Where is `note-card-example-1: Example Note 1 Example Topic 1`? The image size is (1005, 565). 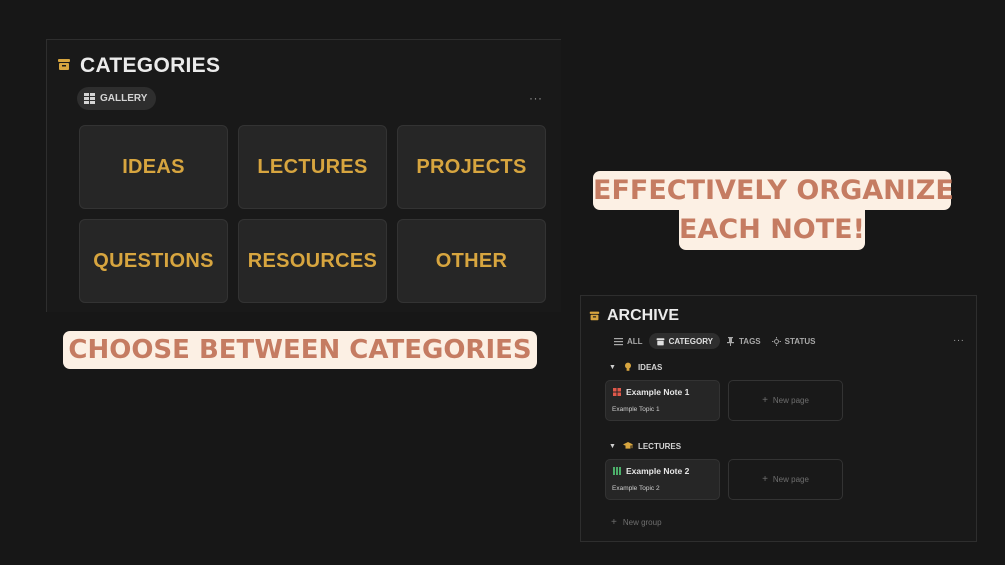
note-card-example-1: Example Note 1 Example Topic 1 is located at coordinates (662, 400).